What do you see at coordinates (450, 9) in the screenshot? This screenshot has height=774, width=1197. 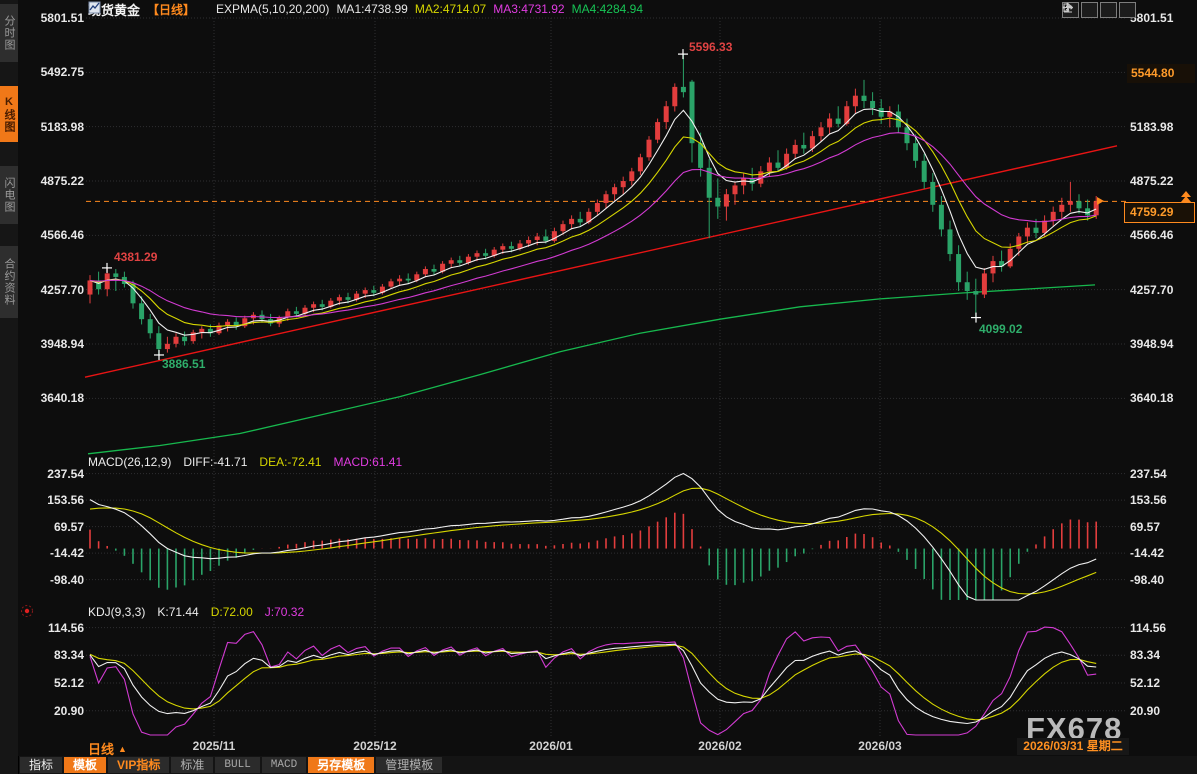 I see `ma2-value: MA2:4714.07` at bounding box center [450, 9].